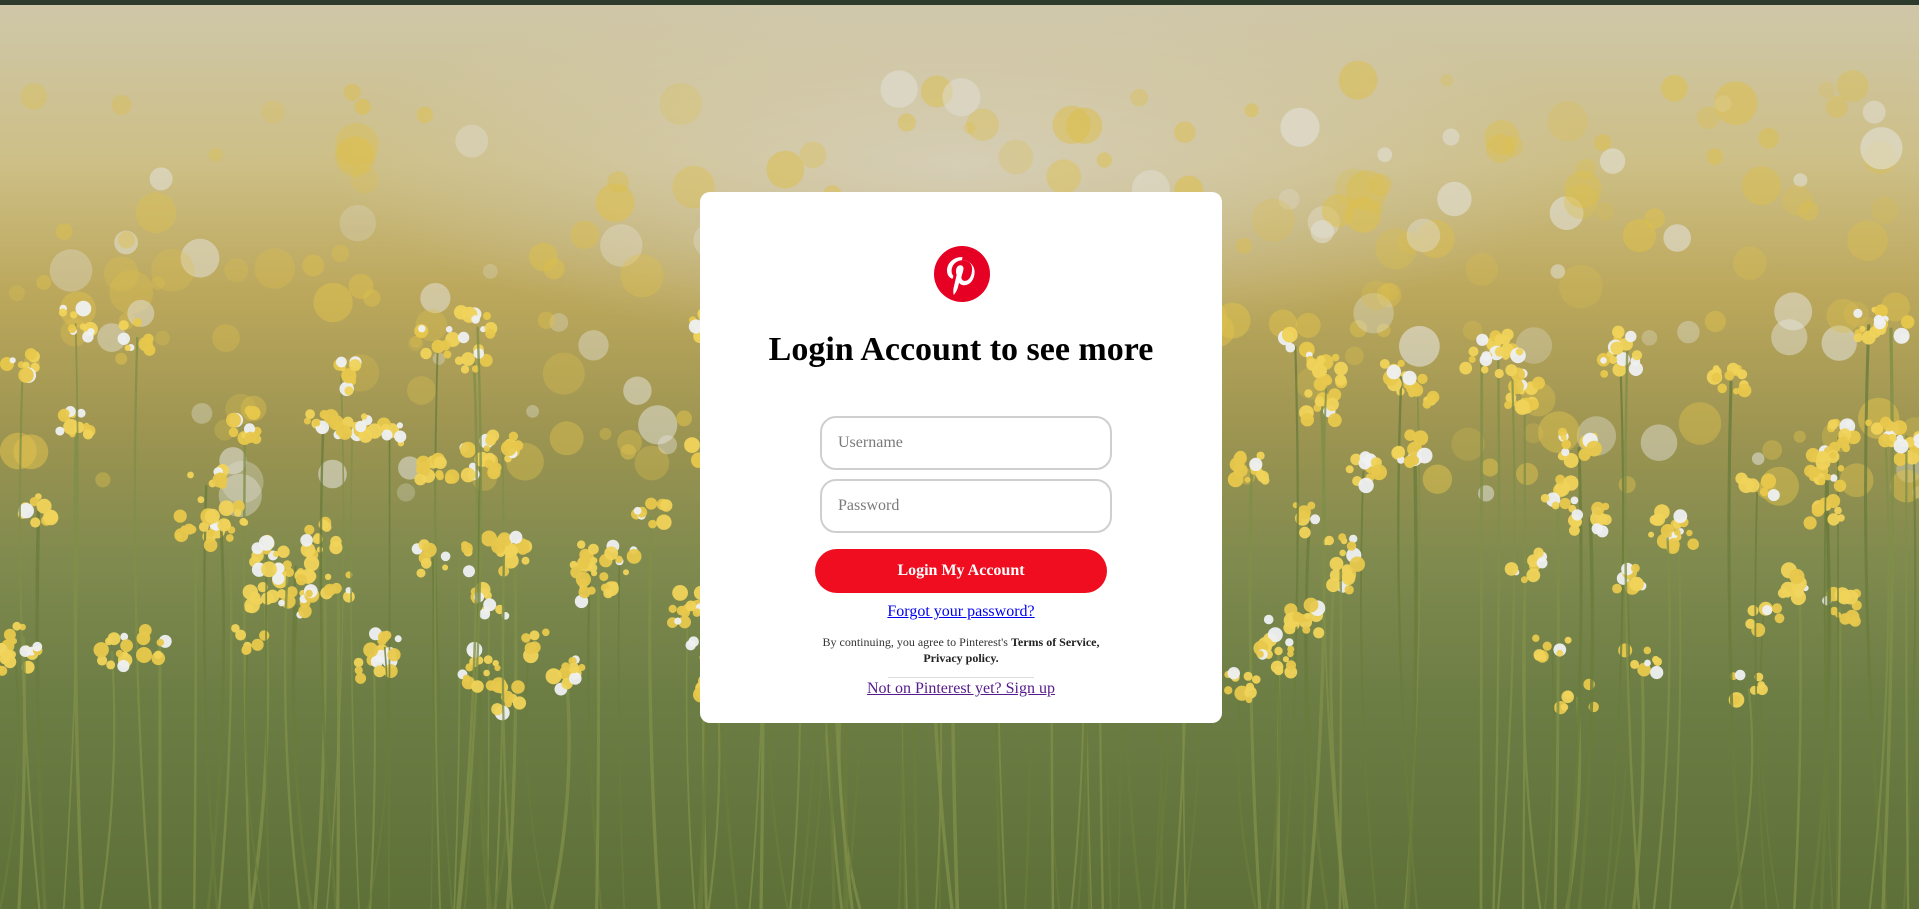 This screenshot has height=909, width=1919. What do you see at coordinates (966, 443) in the screenshot?
I see `username-input` at bounding box center [966, 443].